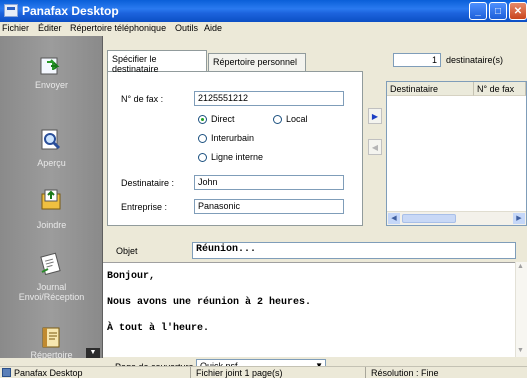  Describe the element at coordinates (375, 147) in the screenshot. I see `remove-recipient-button: ◀` at that location.